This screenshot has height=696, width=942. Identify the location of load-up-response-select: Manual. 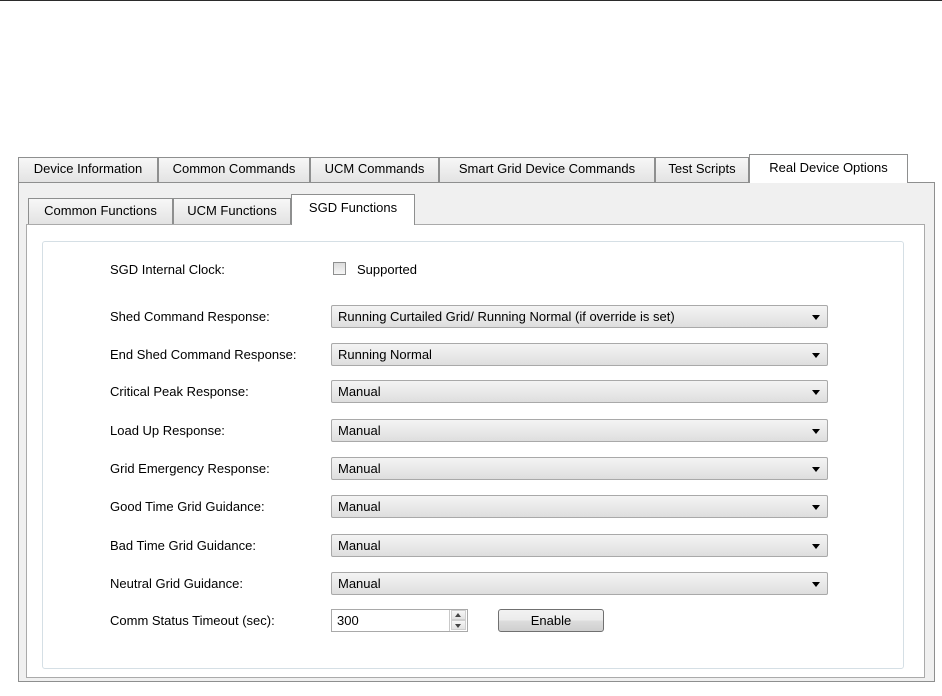
(579, 430).